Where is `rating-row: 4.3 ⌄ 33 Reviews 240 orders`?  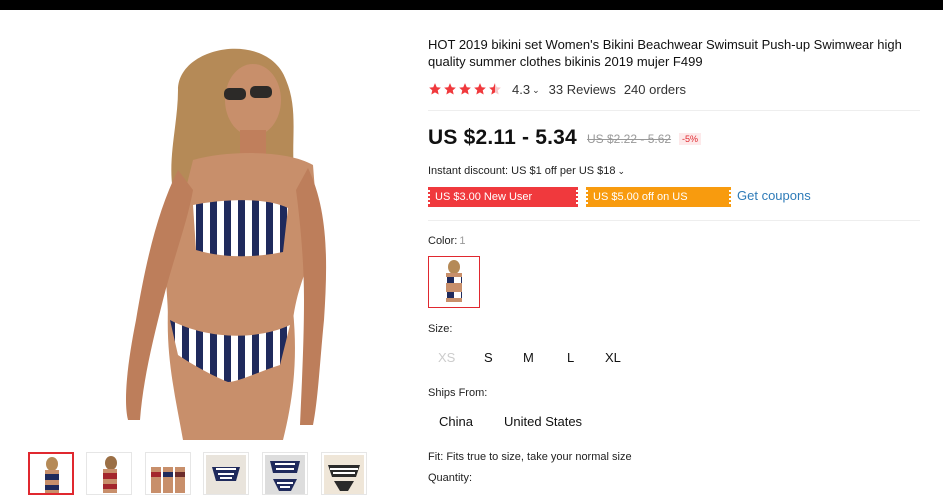
rating-row: 4.3 ⌄ 33 Reviews 240 orders is located at coordinates (557, 89).